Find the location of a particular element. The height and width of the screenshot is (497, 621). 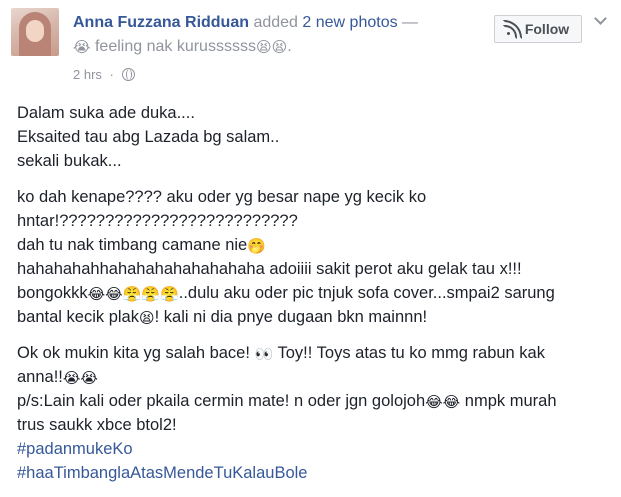

laughing-emoji-icon: 😂😂 is located at coordinates (443, 402).